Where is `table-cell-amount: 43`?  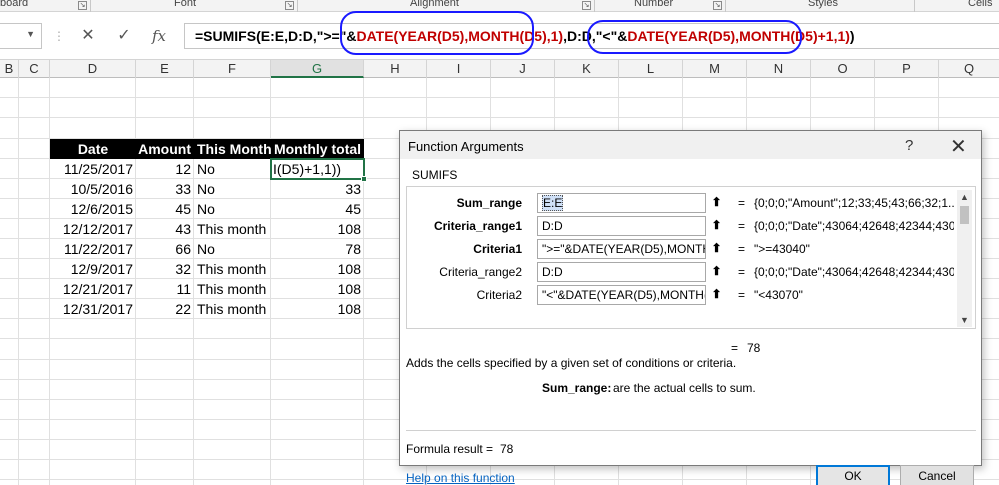 table-cell-amount: 43 is located at coordinates (165, 229).